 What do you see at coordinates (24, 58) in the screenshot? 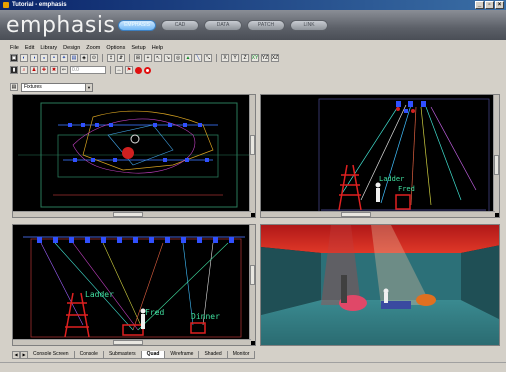
I see `rotate-tool-icon: ◐` at bounding box center [24, 58].